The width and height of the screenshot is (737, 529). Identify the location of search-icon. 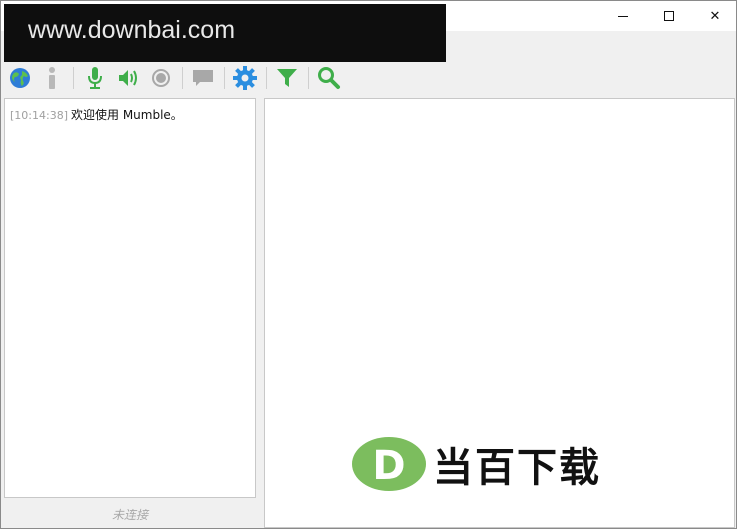
(329, 78).